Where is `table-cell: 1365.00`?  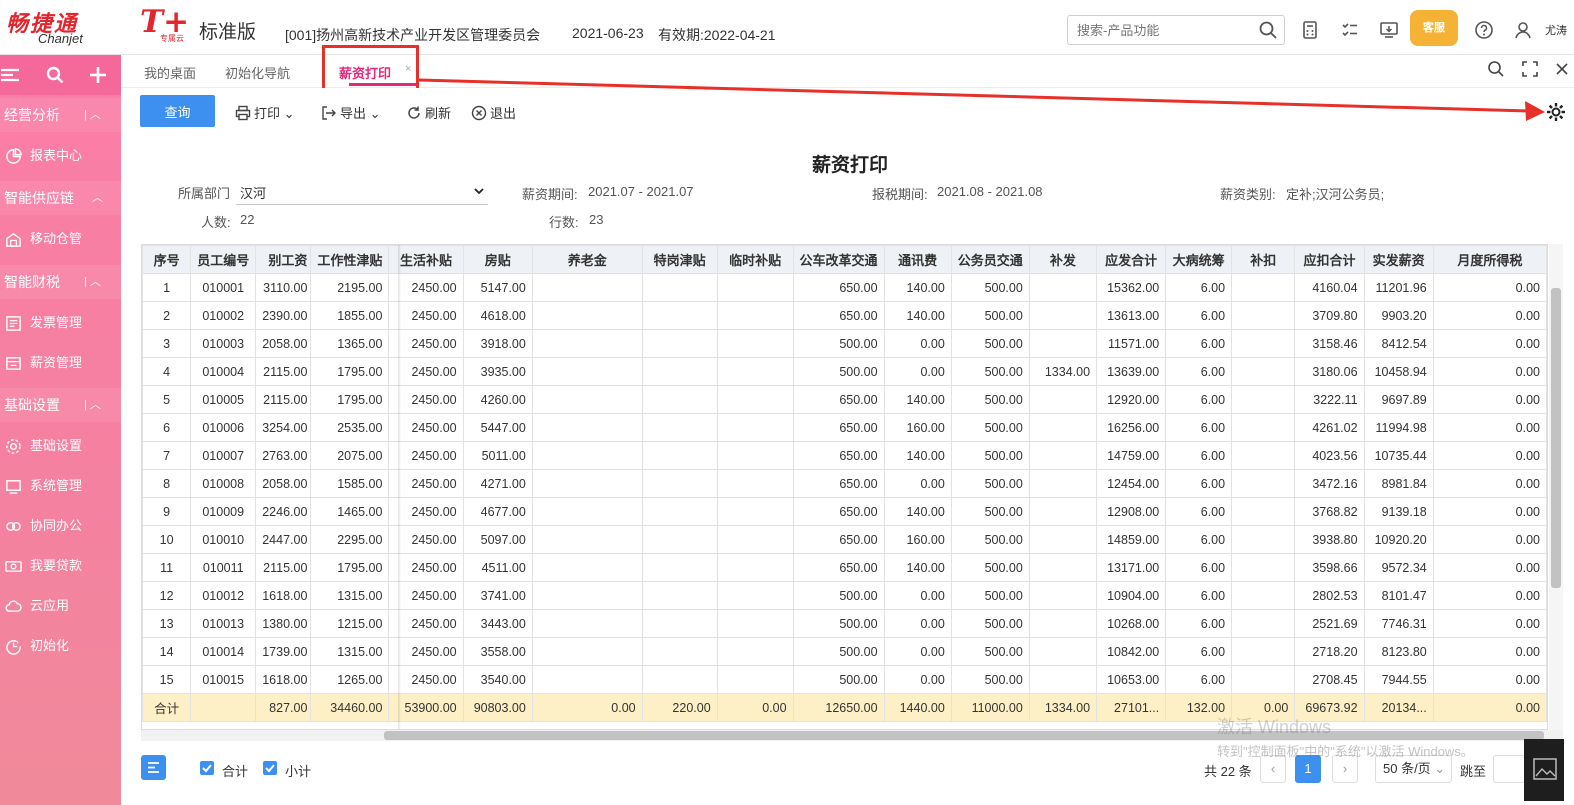 table-cell: 1365.00 is located at coordinates (350, 343).